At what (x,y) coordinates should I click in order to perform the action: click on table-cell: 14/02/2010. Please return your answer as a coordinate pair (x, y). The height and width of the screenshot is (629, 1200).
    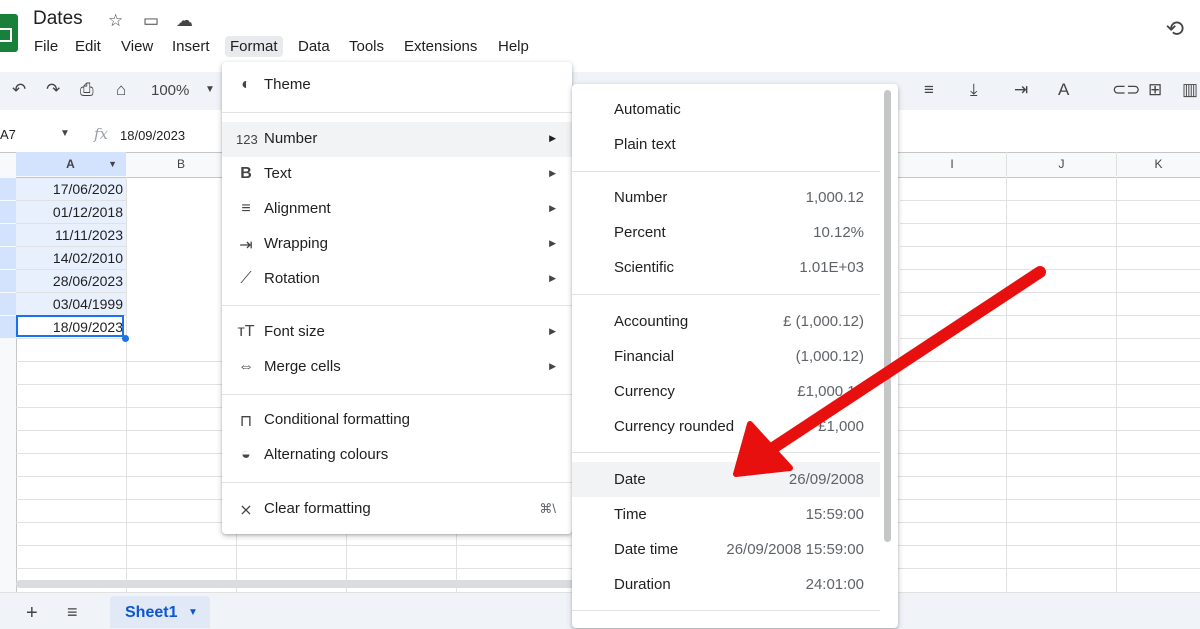
    Looking at the image, I should click on (71, 258).